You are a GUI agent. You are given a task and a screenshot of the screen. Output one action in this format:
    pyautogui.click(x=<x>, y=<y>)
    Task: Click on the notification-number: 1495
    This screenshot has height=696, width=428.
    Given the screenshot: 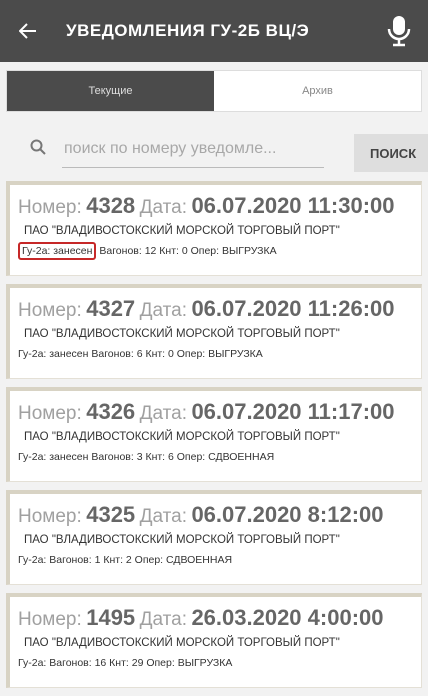 What is the action you would take?
    pyautogui.click(x=111, y=617)
    